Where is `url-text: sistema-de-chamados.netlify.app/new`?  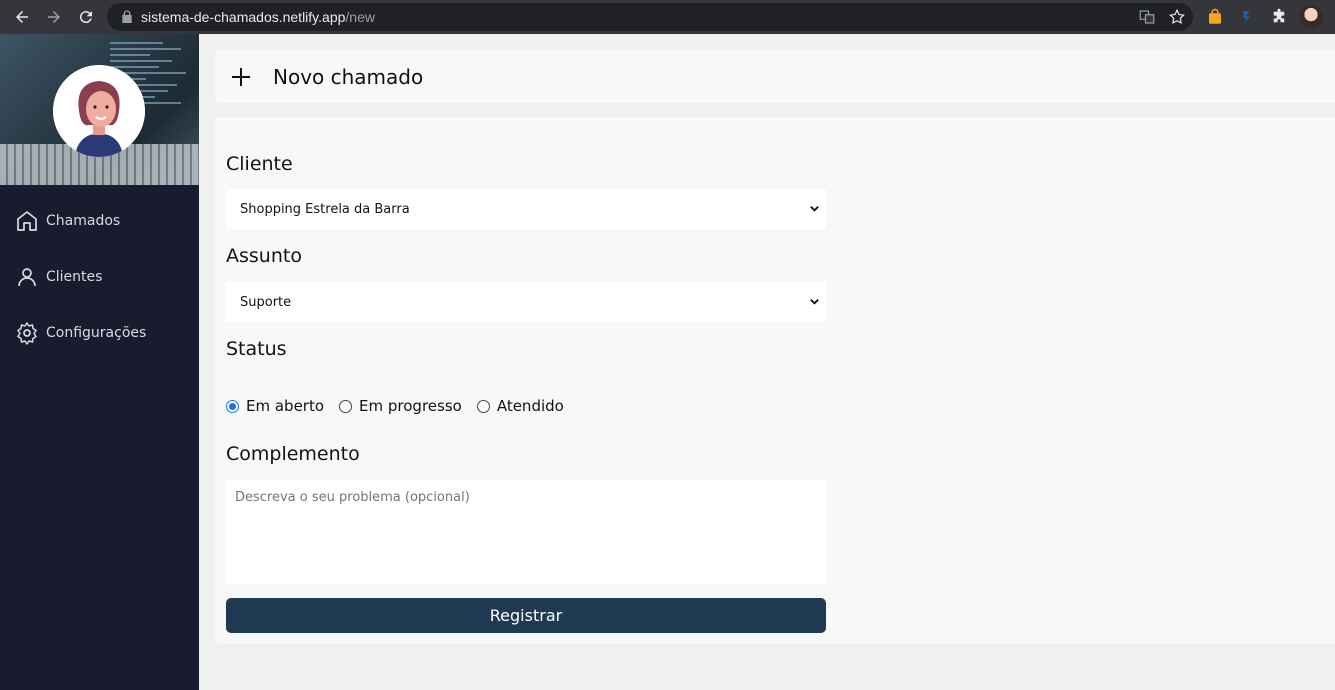
url-text: sistema-de-chamados.netlify.app/new is located at coordinates (258, 17).